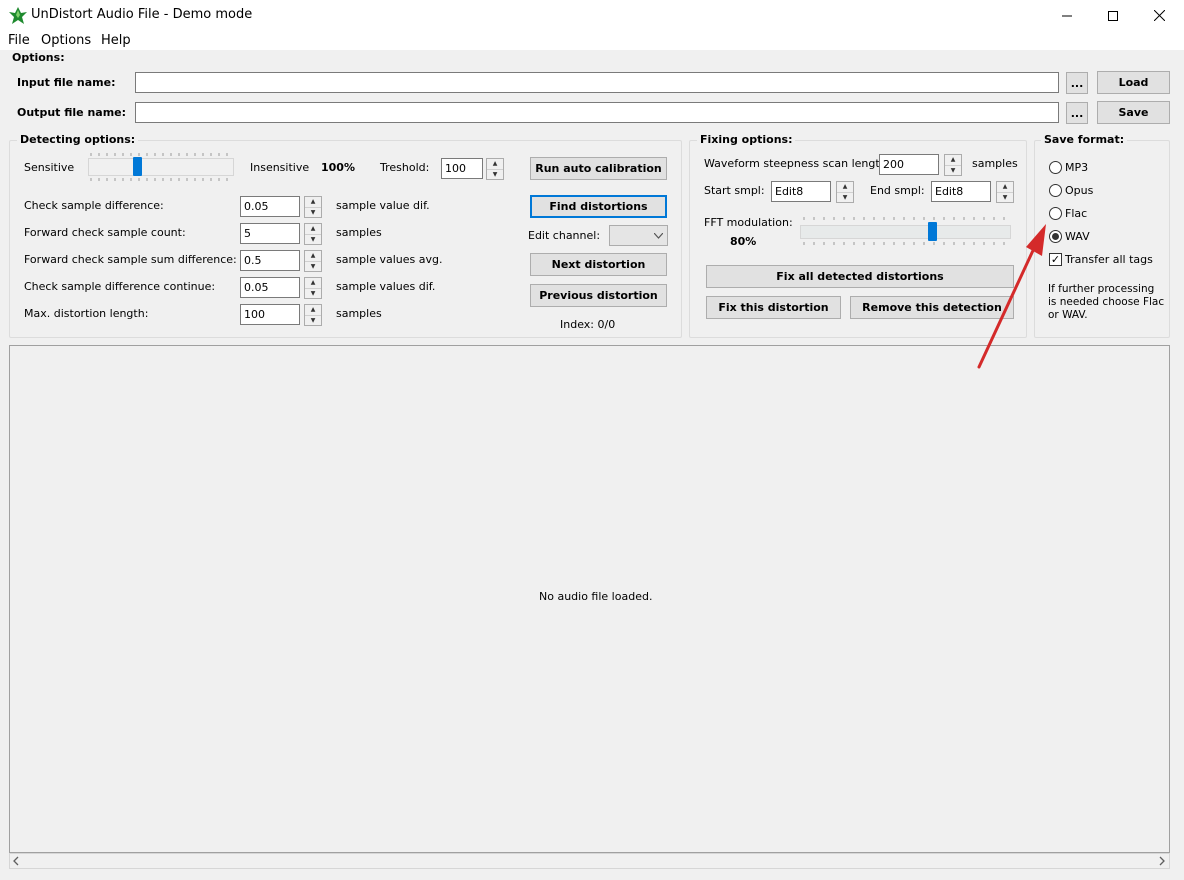  I want to click on fft-percent: 80%, so click(743, 241).